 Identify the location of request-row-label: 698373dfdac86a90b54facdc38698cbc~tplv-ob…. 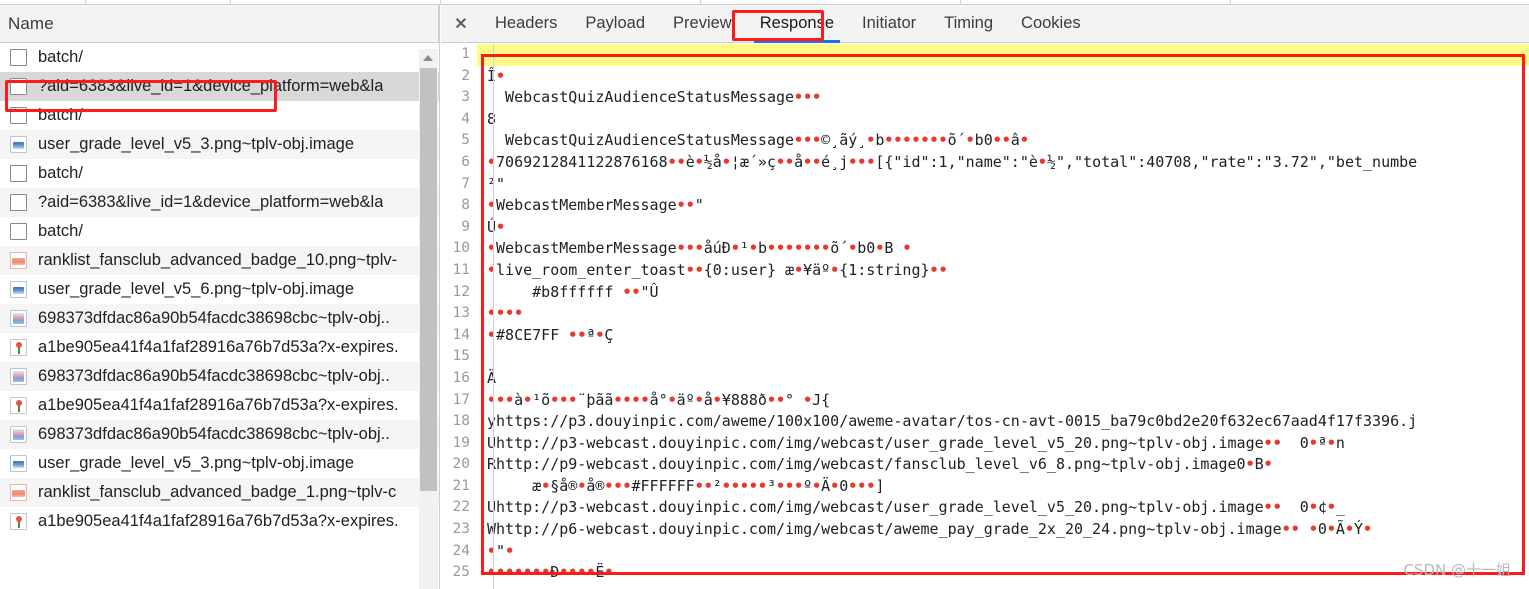
(214, 318).